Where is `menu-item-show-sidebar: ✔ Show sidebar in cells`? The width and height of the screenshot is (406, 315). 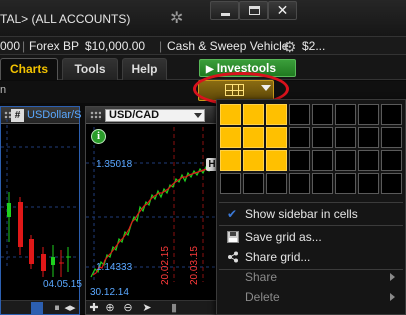
menu-item-show-sidebar: ✔ Show sidebar in cells is located at coordinates (311, 214).